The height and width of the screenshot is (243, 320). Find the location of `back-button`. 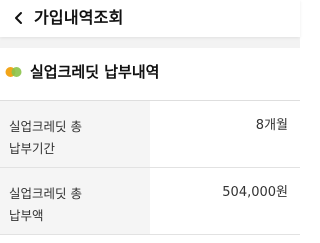

back-button is located at coordinates (19, 18).